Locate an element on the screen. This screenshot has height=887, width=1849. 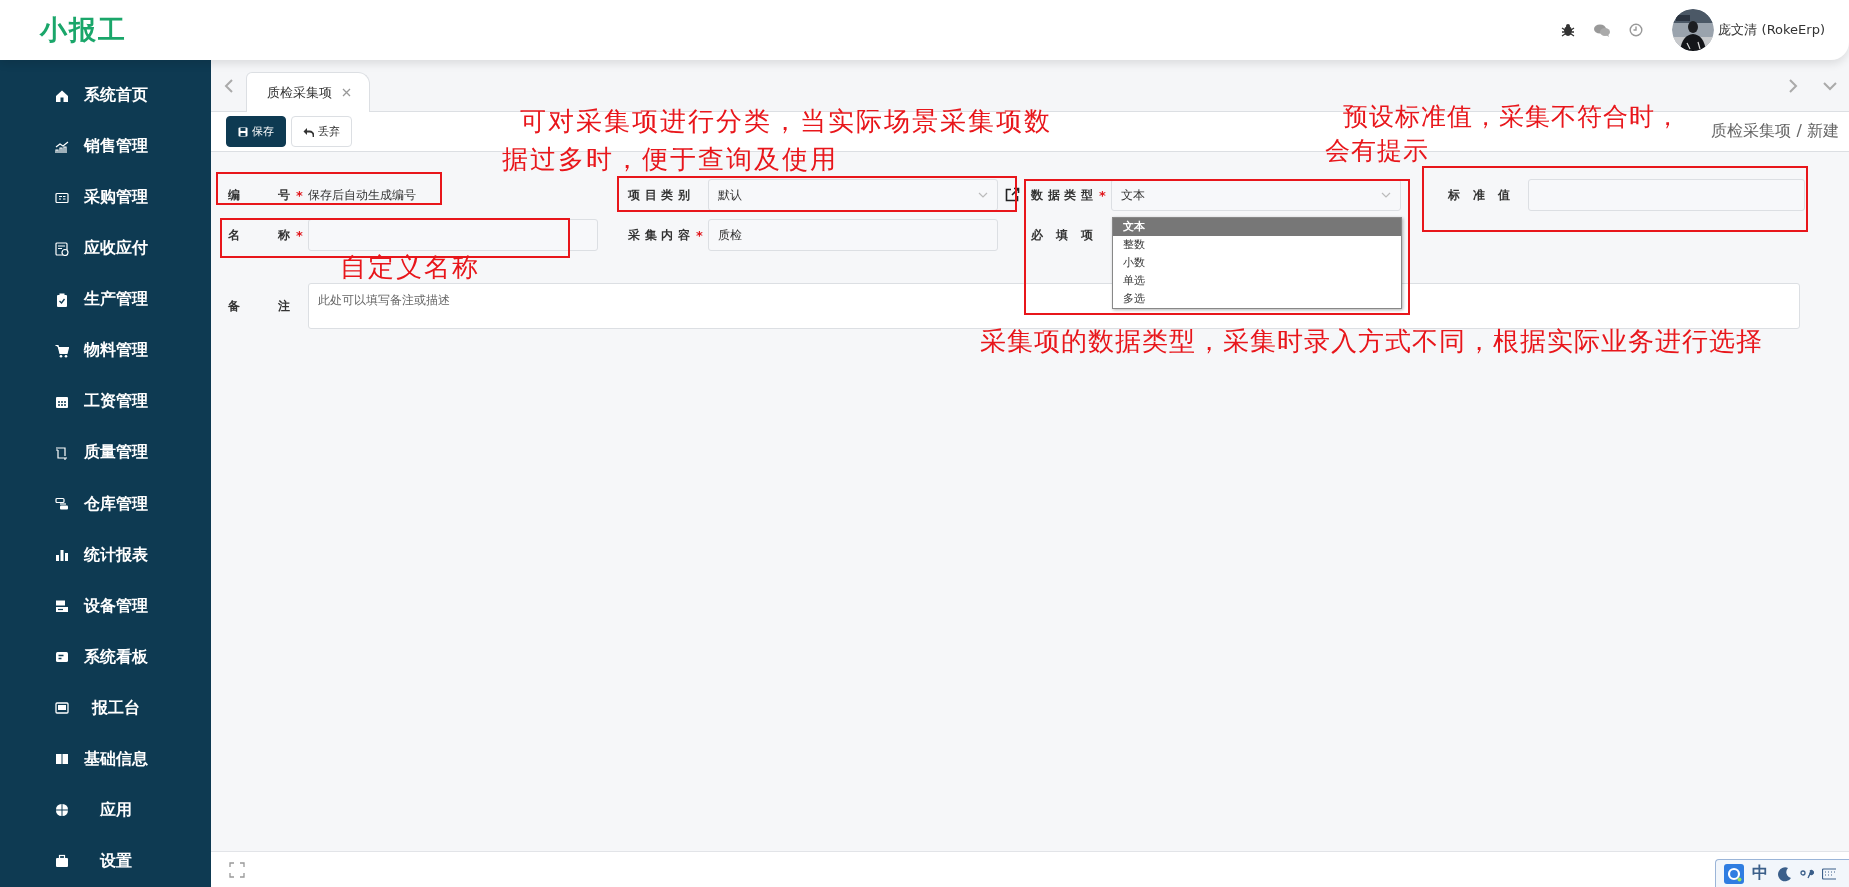
field-label: 数据类型 is located at coordinates (1062, 195).